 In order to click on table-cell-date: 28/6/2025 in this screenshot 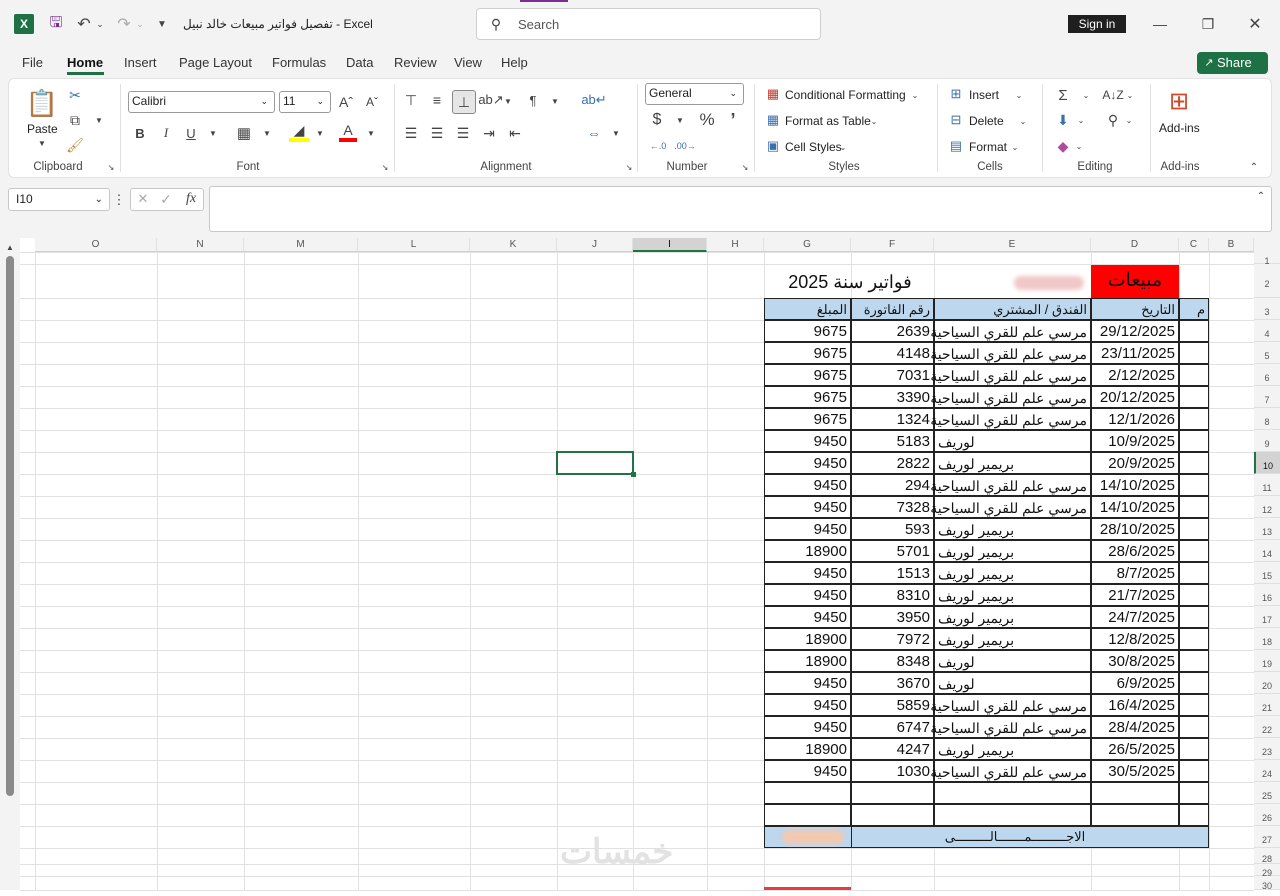, I will do `click(1135, 551)`.